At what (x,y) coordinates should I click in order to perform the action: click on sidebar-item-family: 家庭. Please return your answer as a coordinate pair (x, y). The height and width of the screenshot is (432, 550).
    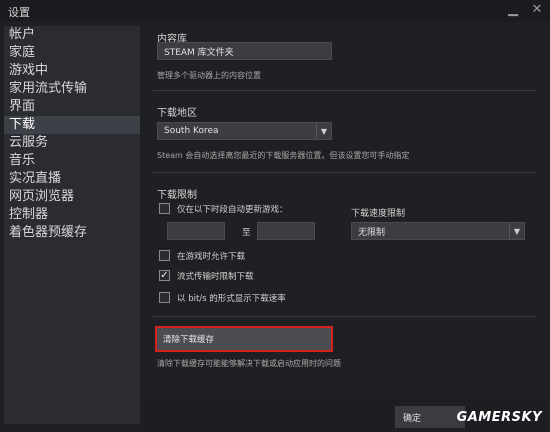
    Looking at the image, I should click on (72, 53).